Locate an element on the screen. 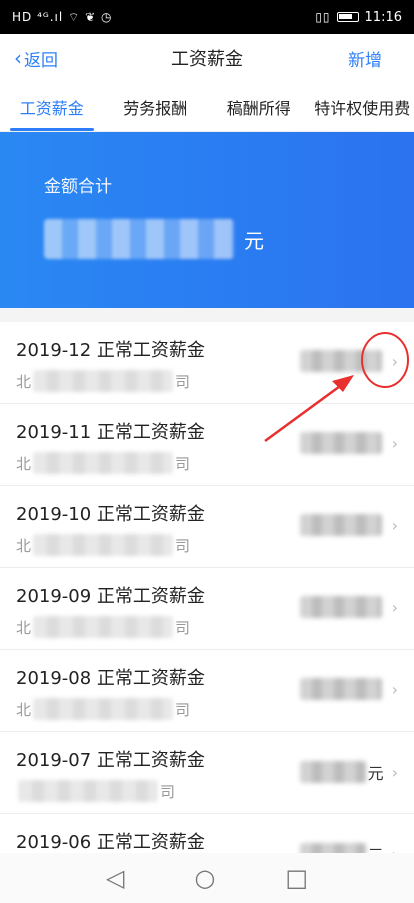  status-icons-left: HD ⁴ᴳ.ıl ⌔ ❦ ◷ is located at coordinates (62, 17).